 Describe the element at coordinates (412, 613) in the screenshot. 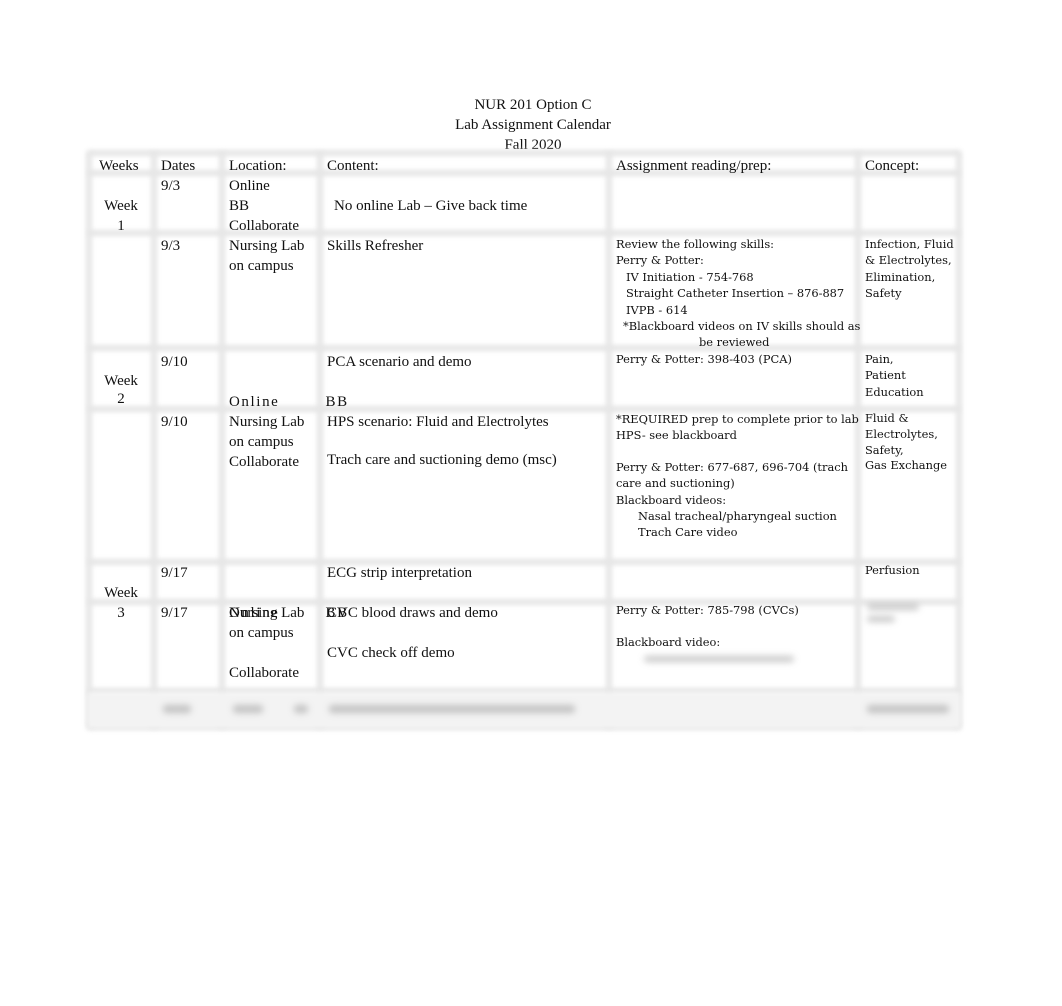

I see `content-line: CVC blood draws and demo` at that location.